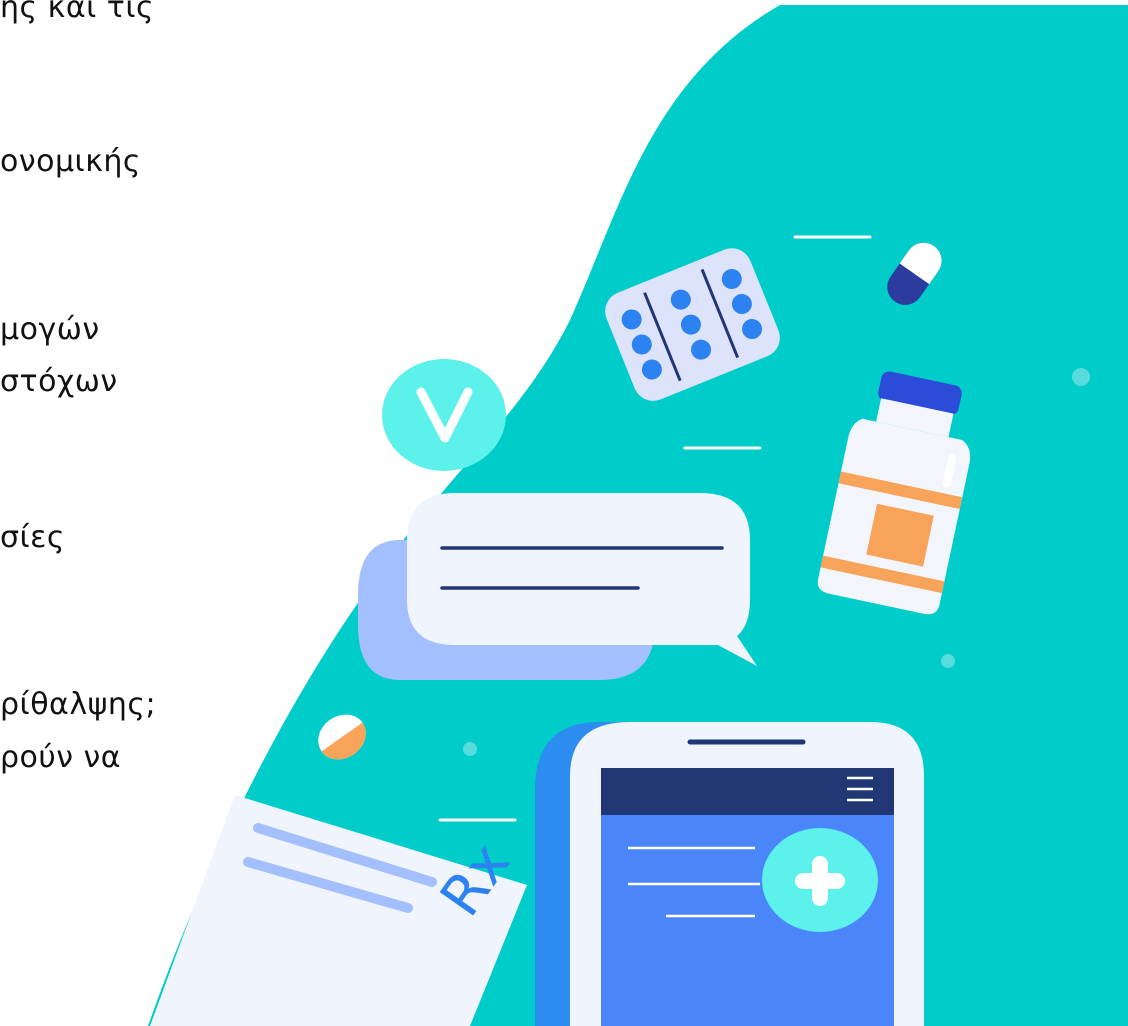 This screenshot has height=1026, width=1128. What do you see at coordinates (77, 12) in the screenshot?
I see `text-line-1: ης και τις` at bounding box center [77, 12].